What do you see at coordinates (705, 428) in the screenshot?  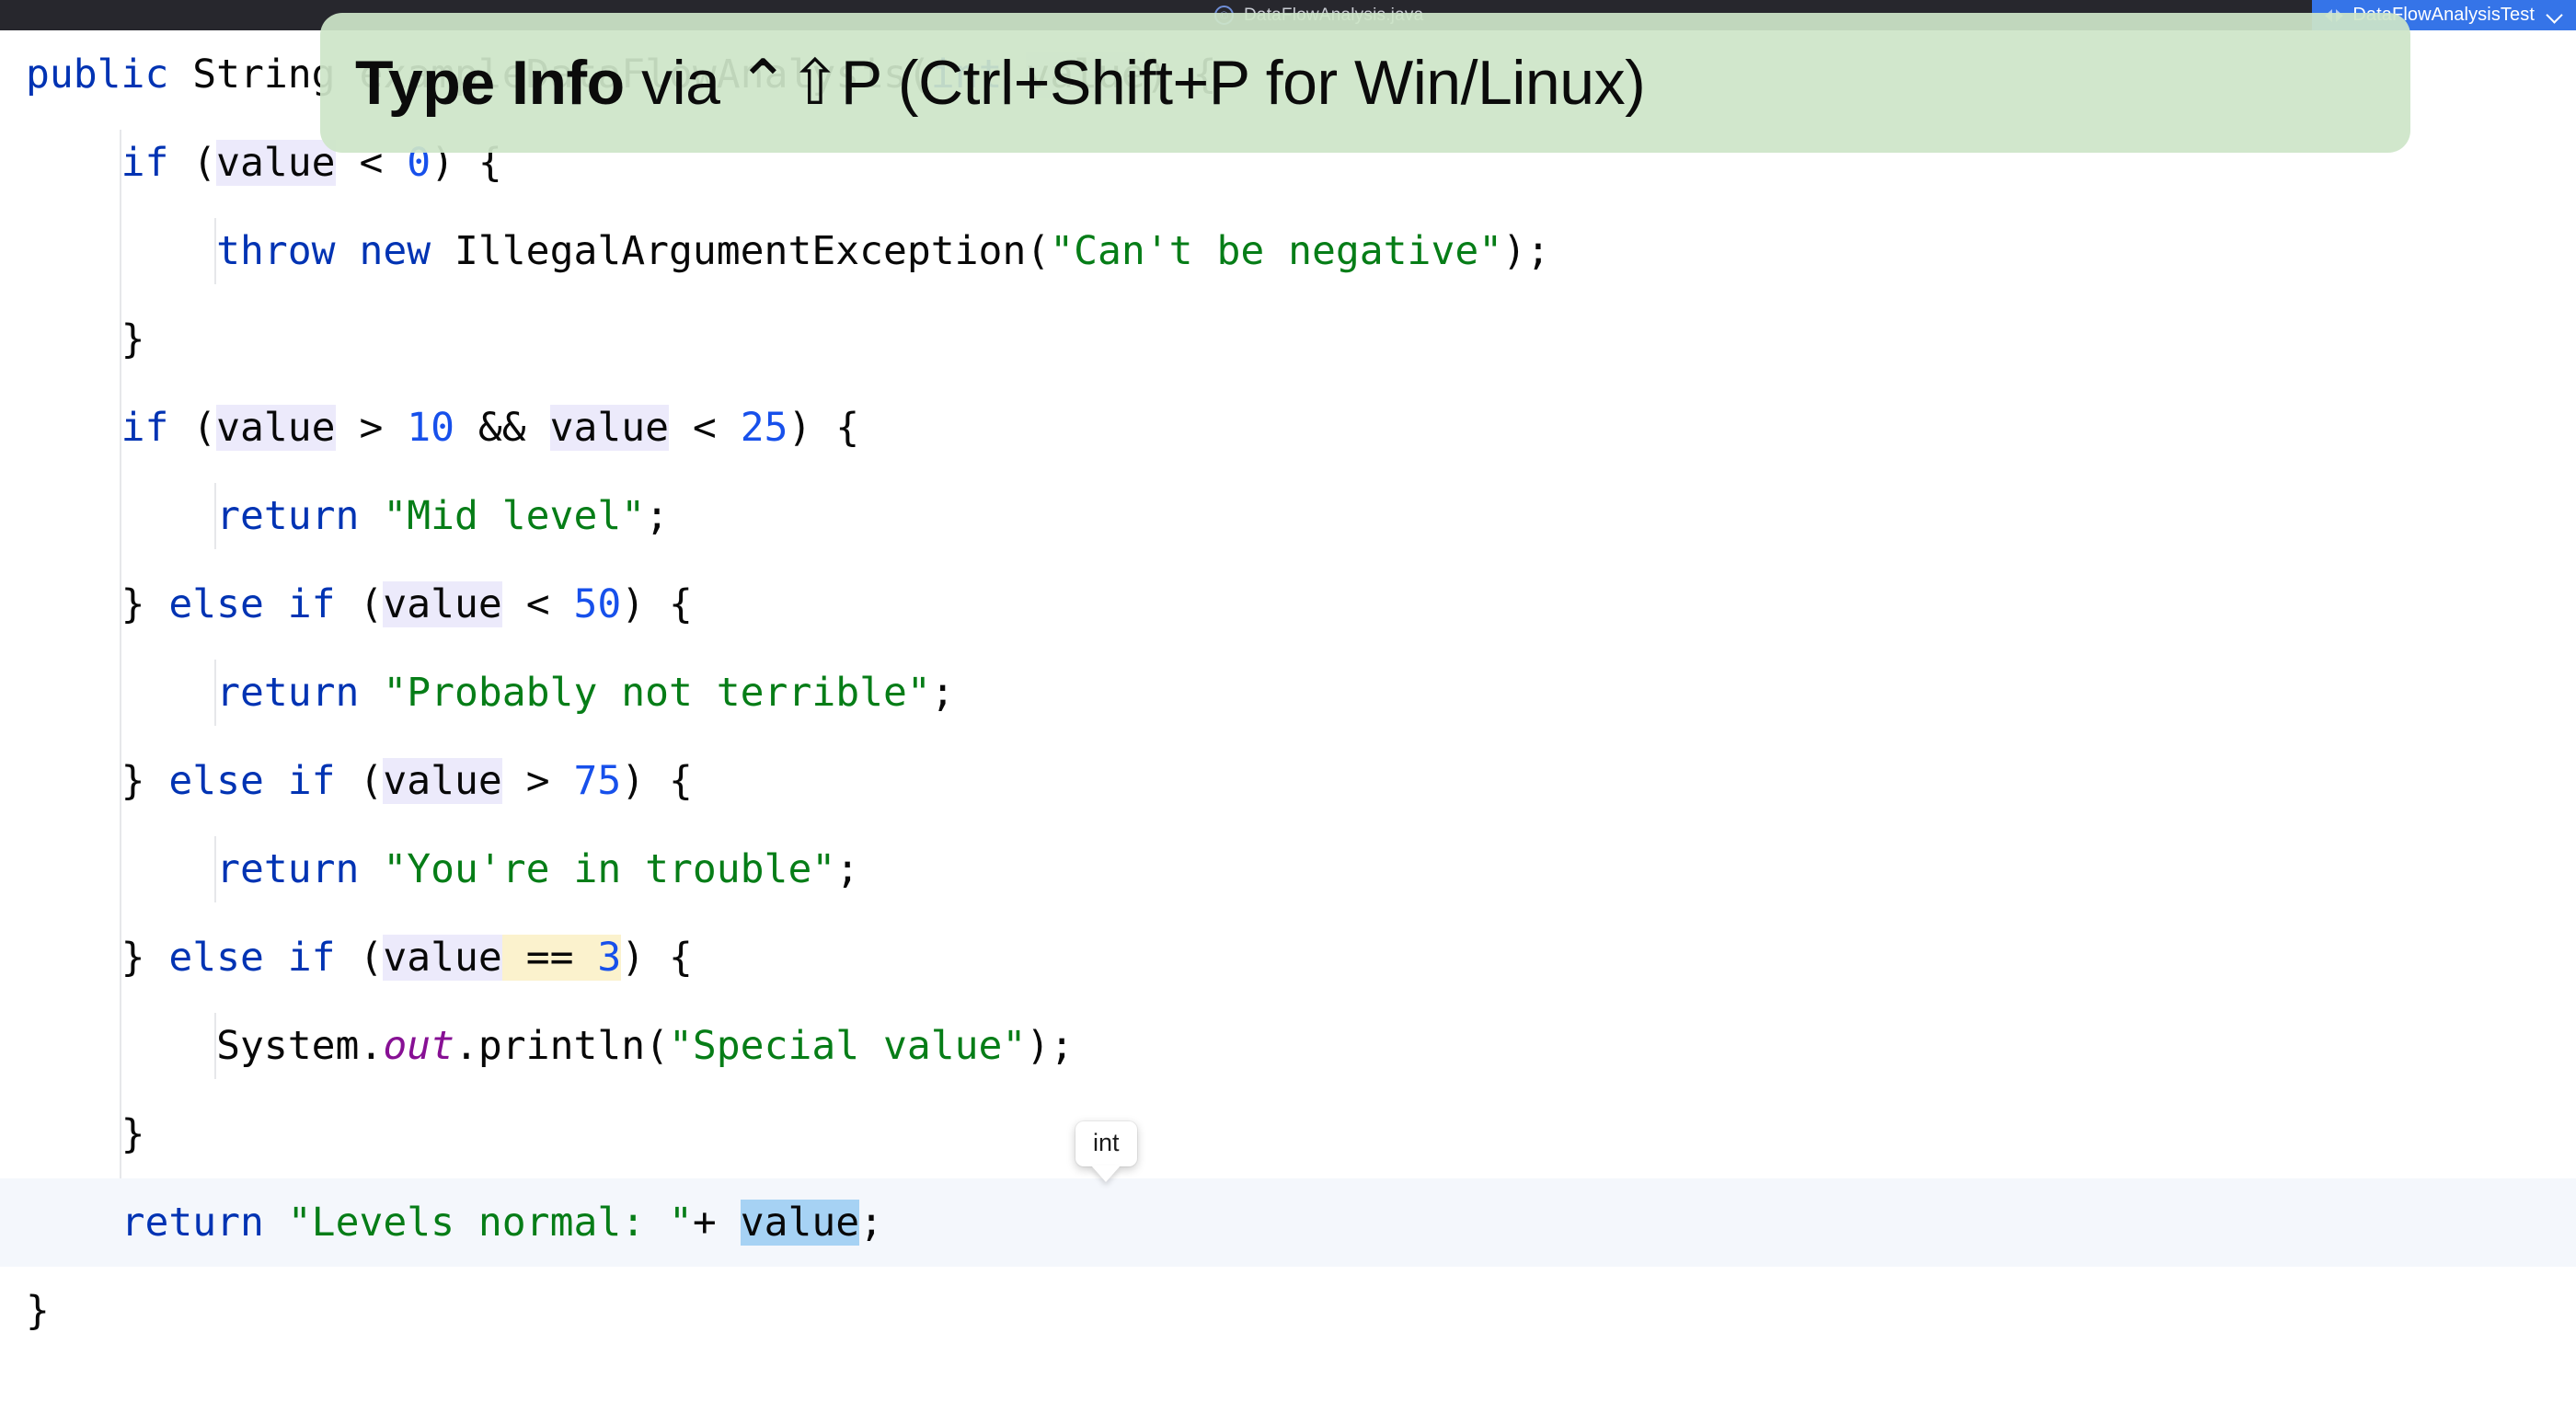 I see `code-token: <` at bounding box center [705, 428].